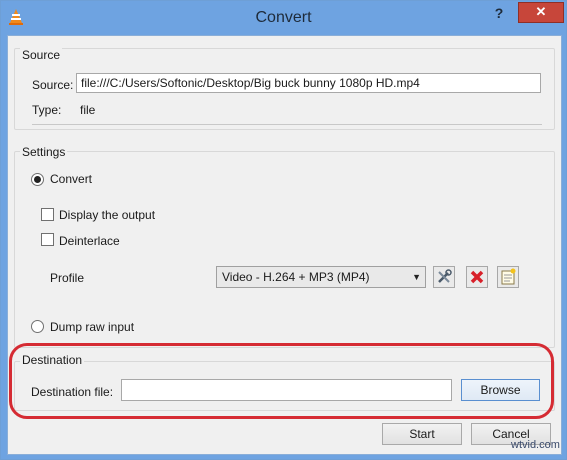 The height and width of the screenshot is (460, 567). What do you see at coordinates (107, 215) in the screenshot?
I see `display-output-label: Display the output` at bounding box center [107, 215].